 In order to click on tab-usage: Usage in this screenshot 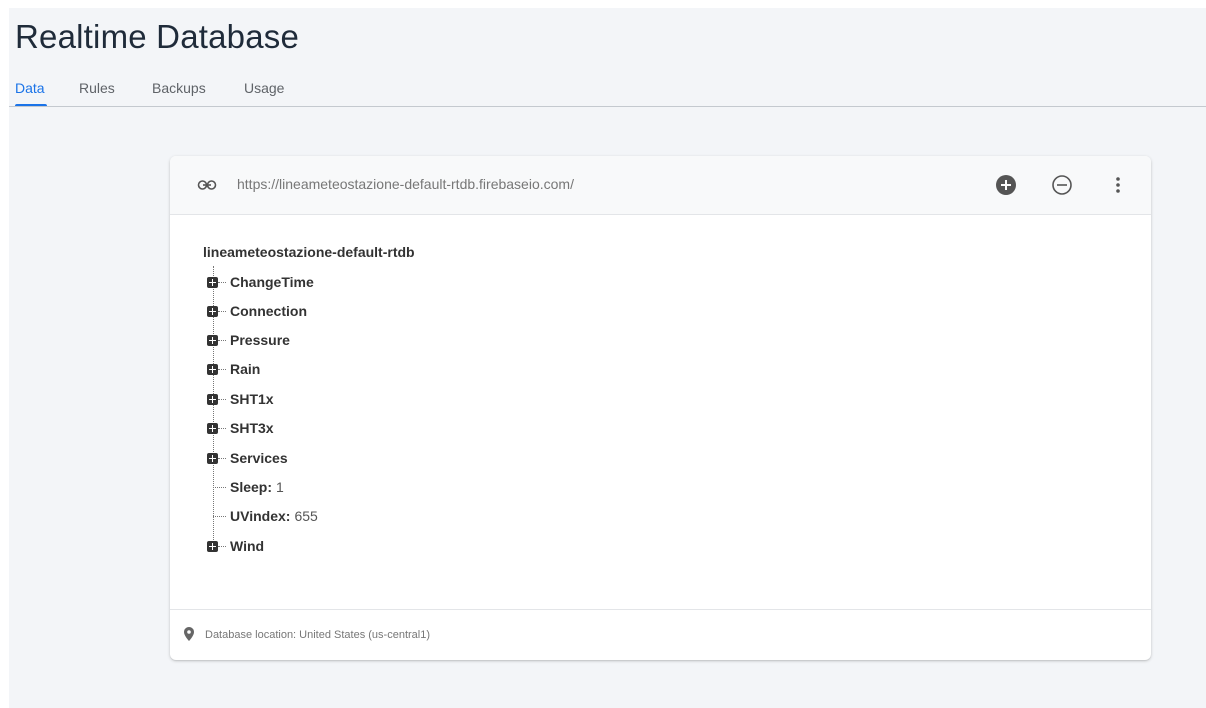, I will do `click(264, 88)`.